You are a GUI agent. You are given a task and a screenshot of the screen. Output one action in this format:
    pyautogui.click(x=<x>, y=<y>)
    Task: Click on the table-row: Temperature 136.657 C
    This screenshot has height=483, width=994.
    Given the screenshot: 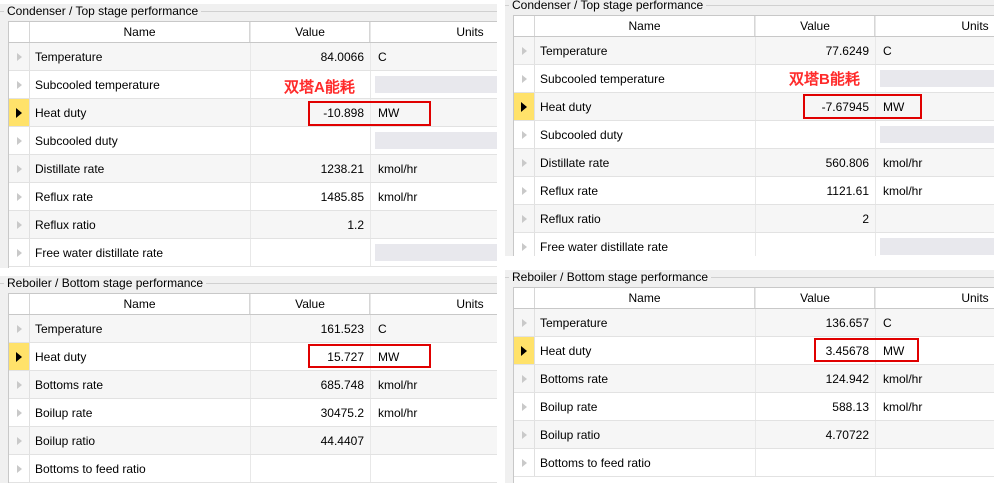 What is the action you would take?
    pyautogui.click(x=754, y=323)
    